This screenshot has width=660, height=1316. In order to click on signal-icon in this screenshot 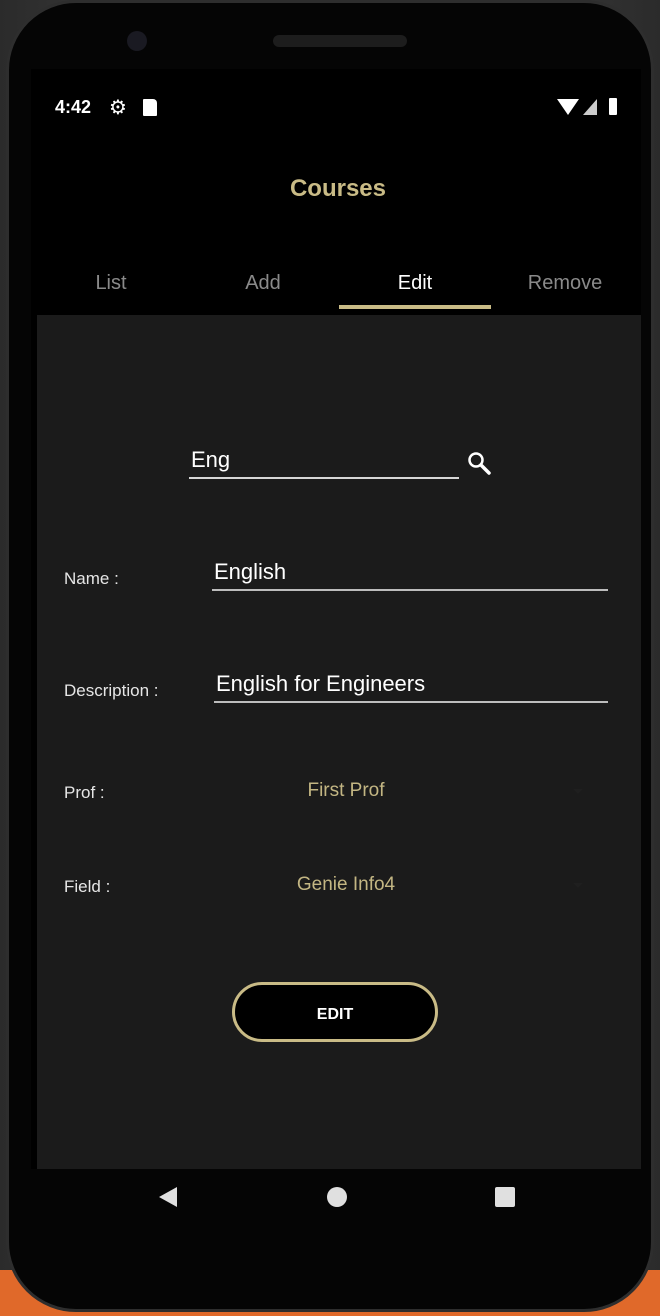, I will do `click(590, 107)`.